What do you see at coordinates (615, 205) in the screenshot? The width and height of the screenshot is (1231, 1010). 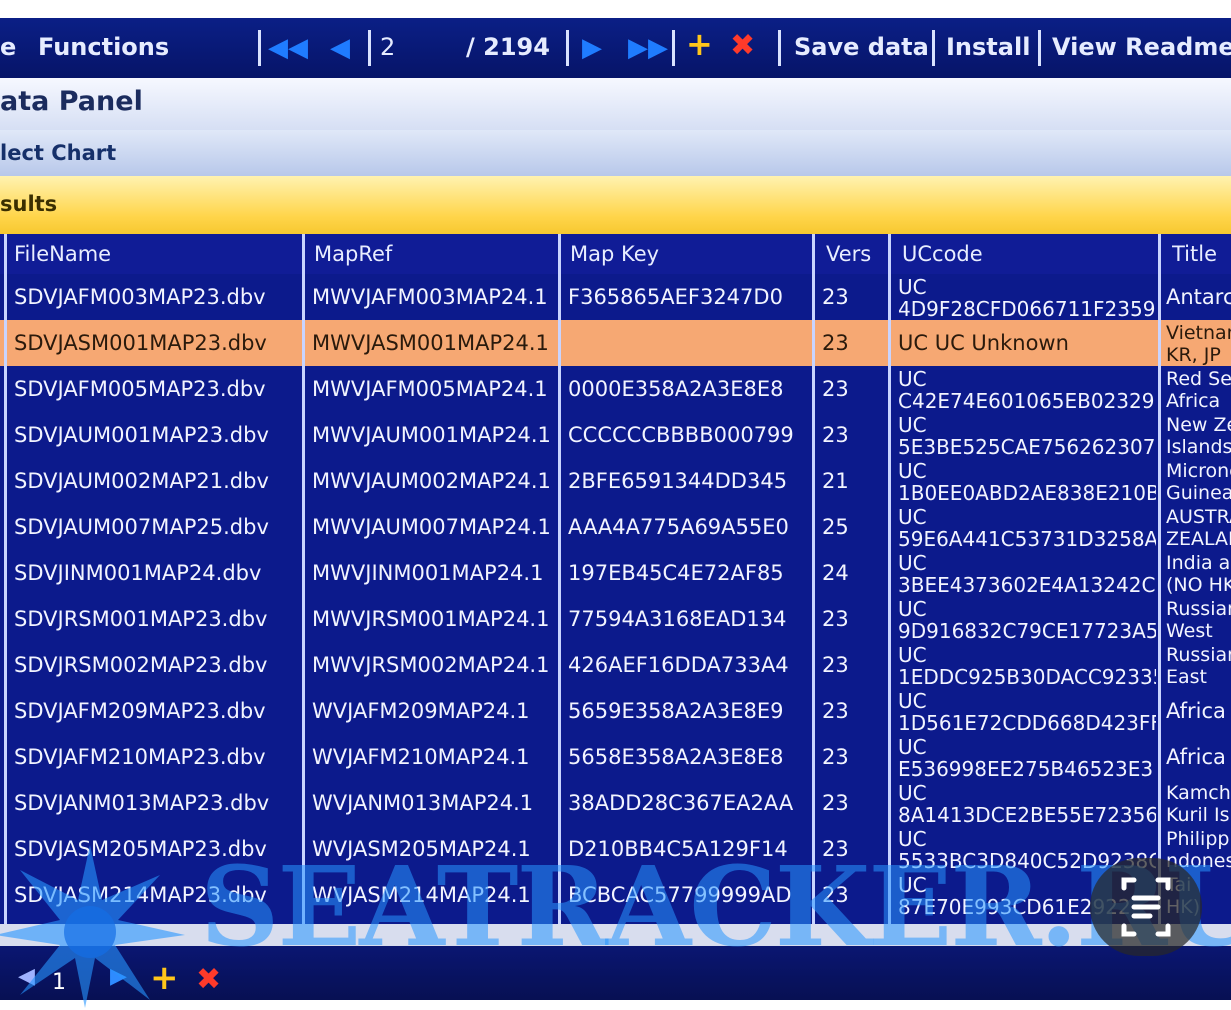 I see `results-bar: sults` at bounding box center [615, 205].